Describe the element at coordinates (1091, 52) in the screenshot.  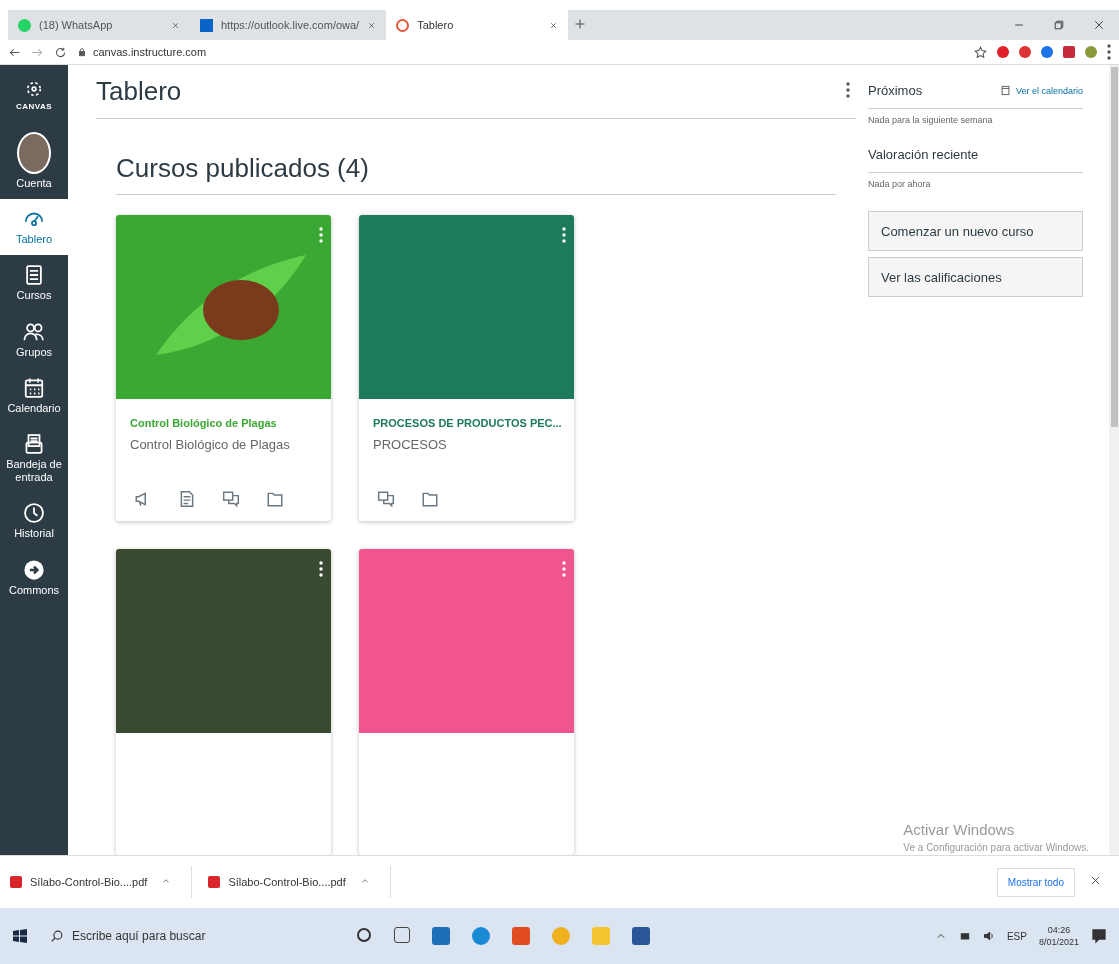
I see `profile-icon` at that location.